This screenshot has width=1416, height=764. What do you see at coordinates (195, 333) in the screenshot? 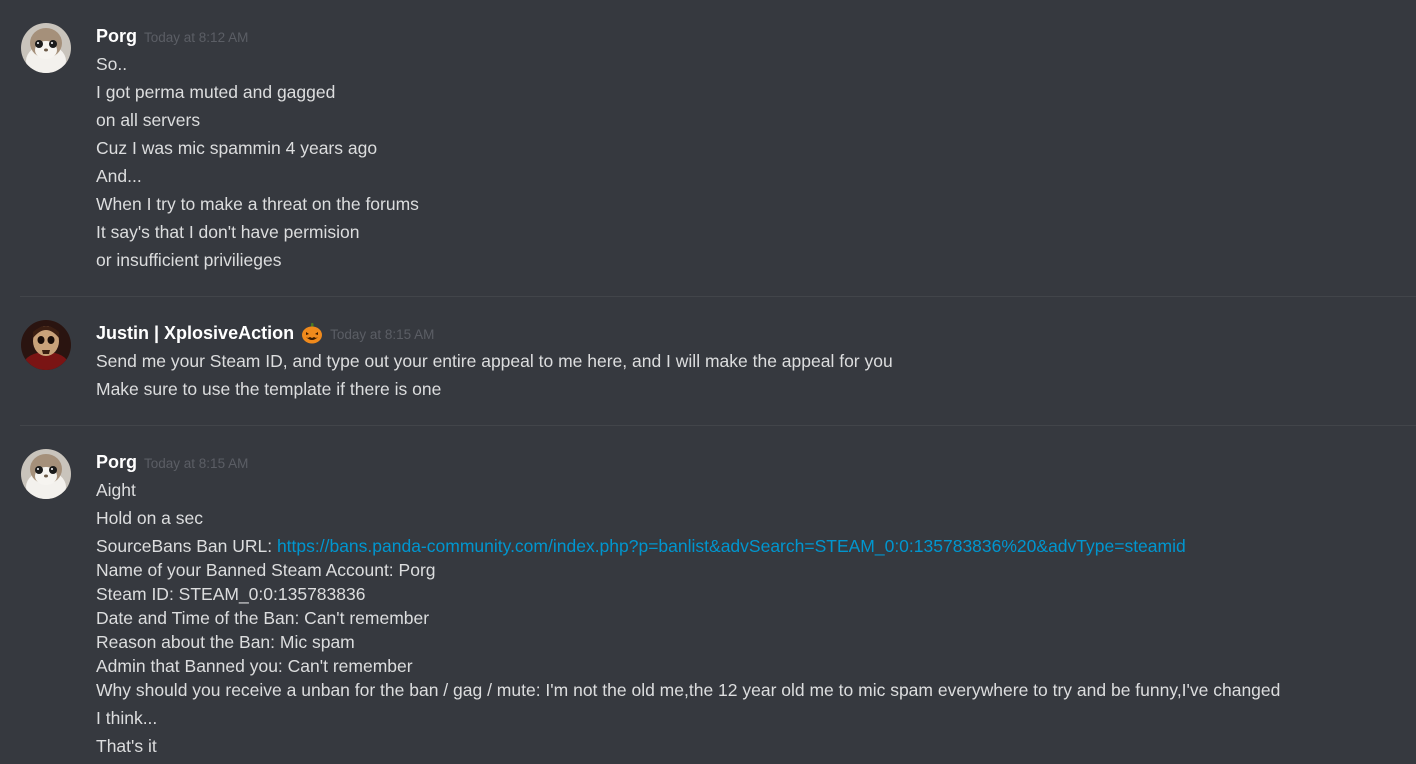
I see `username: Justin | XplosiveAction` at bounding box center [195, 333].